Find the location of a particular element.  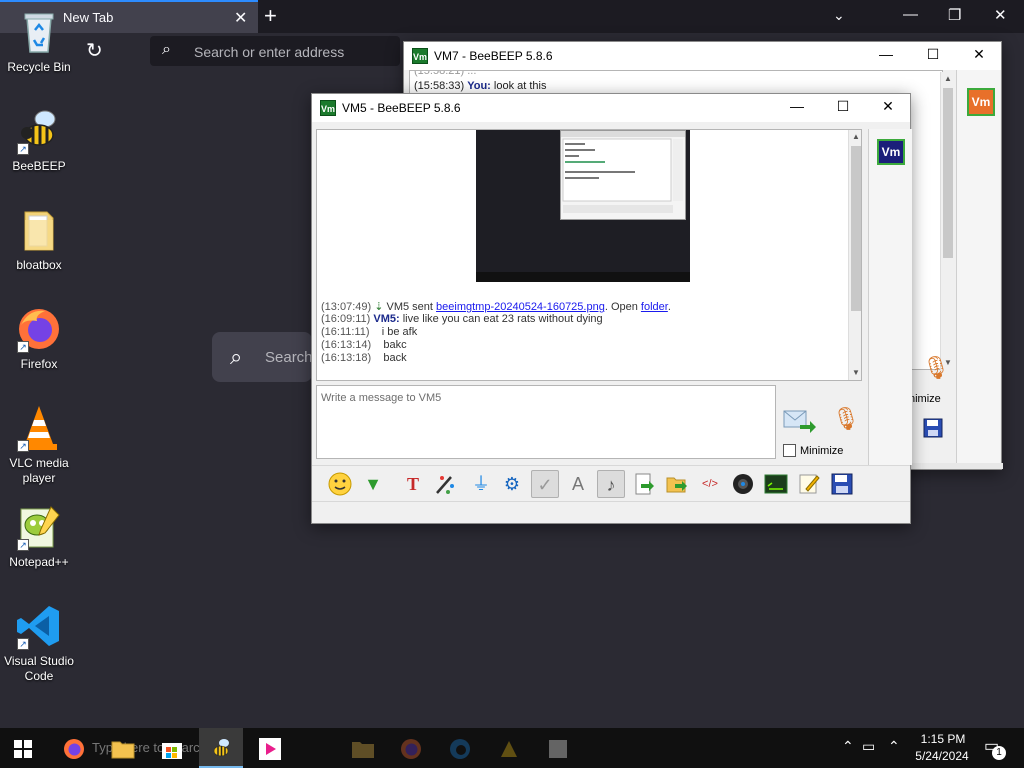

desktop-icon-vlc: ↗ VLC media player is located at coordinates (39, 445).